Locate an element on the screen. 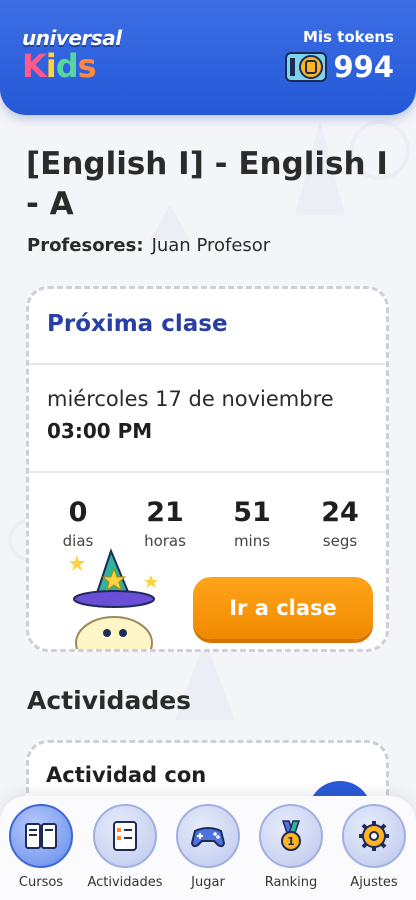 This screenshot has width=416, height=900. nav-item-circle: 1 is located at coordinates (291, 836).